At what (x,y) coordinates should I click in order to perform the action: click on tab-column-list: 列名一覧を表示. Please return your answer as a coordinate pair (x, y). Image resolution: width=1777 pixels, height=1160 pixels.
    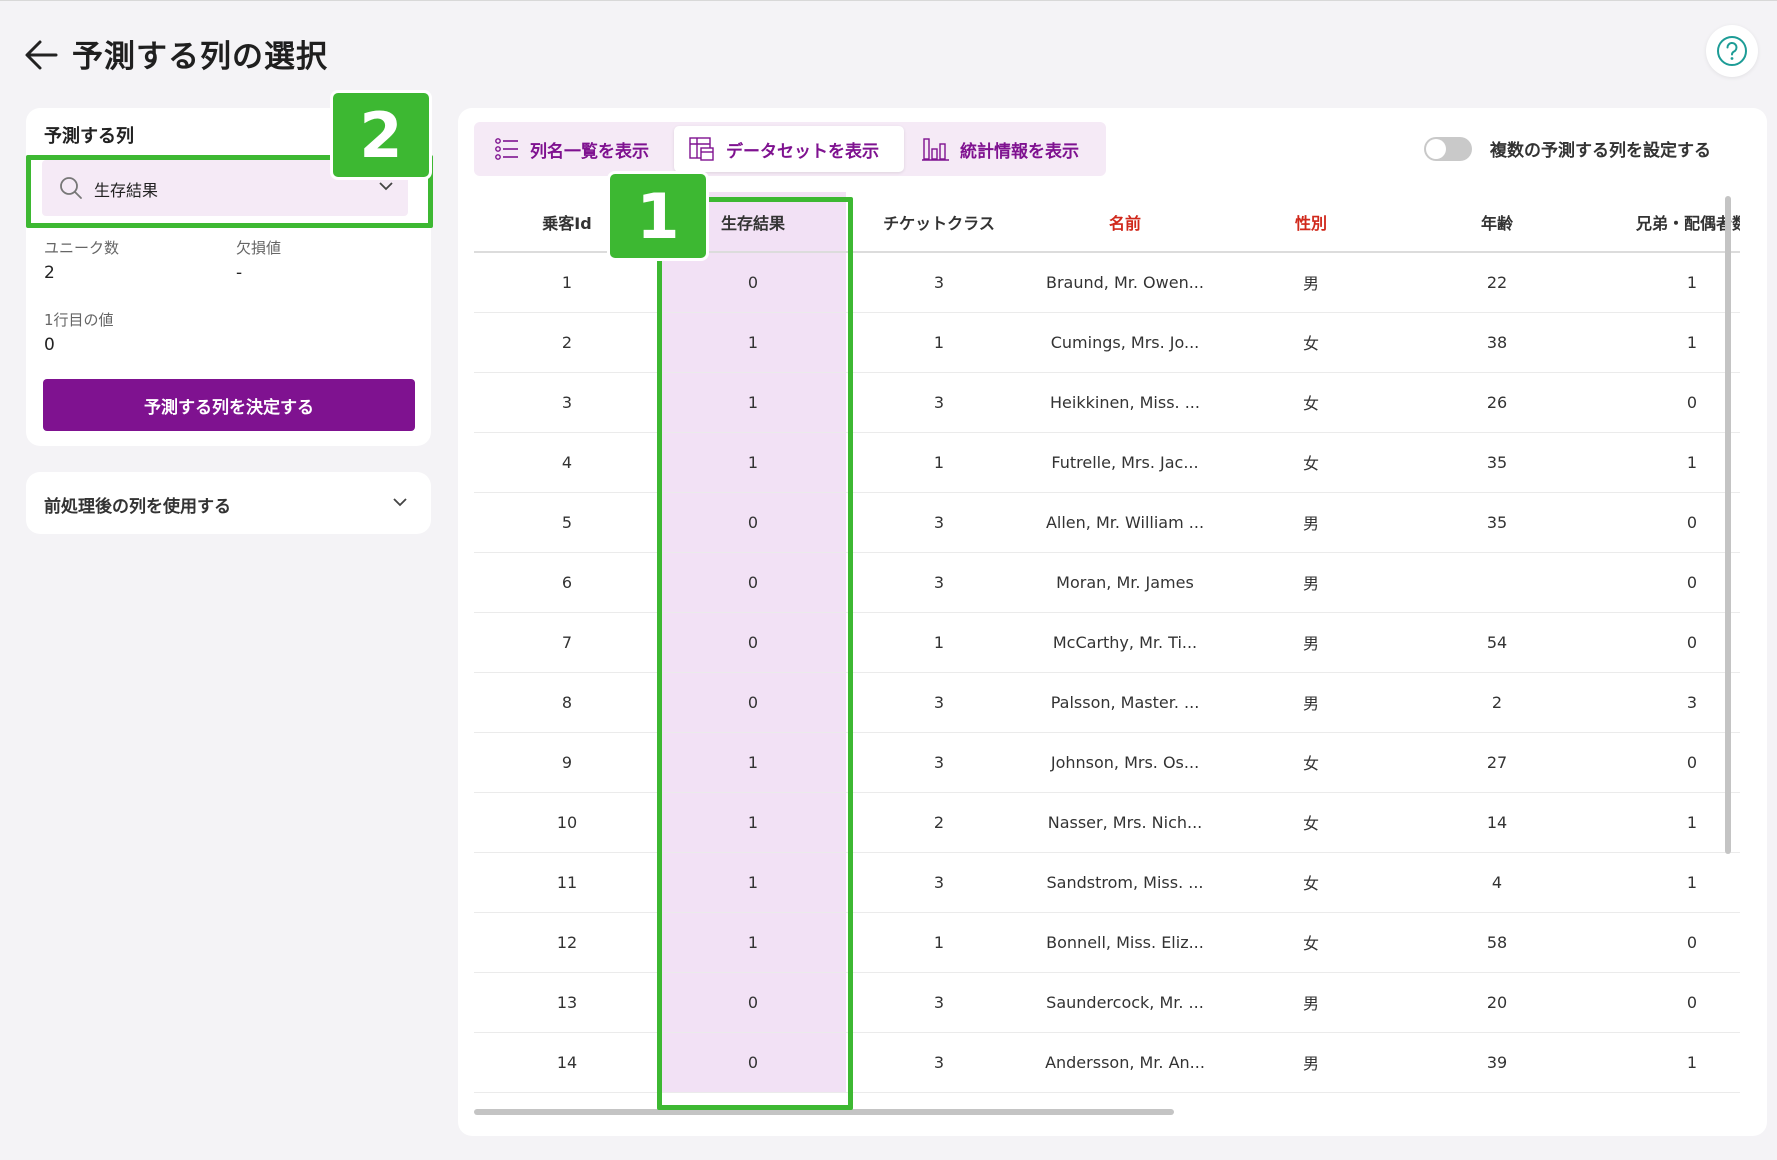
    Looking at the image, I should click on (574, 149).